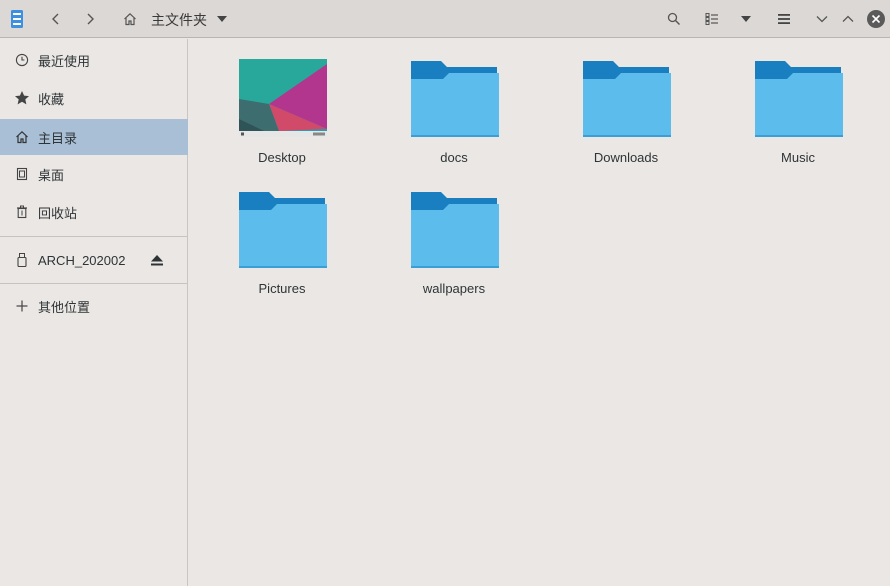 This screenshot has width=890, height=586. Describe the element at coordinates (94, 174) in the screenshot. I see `sidebar-item-desktop: 桌面` at that location.